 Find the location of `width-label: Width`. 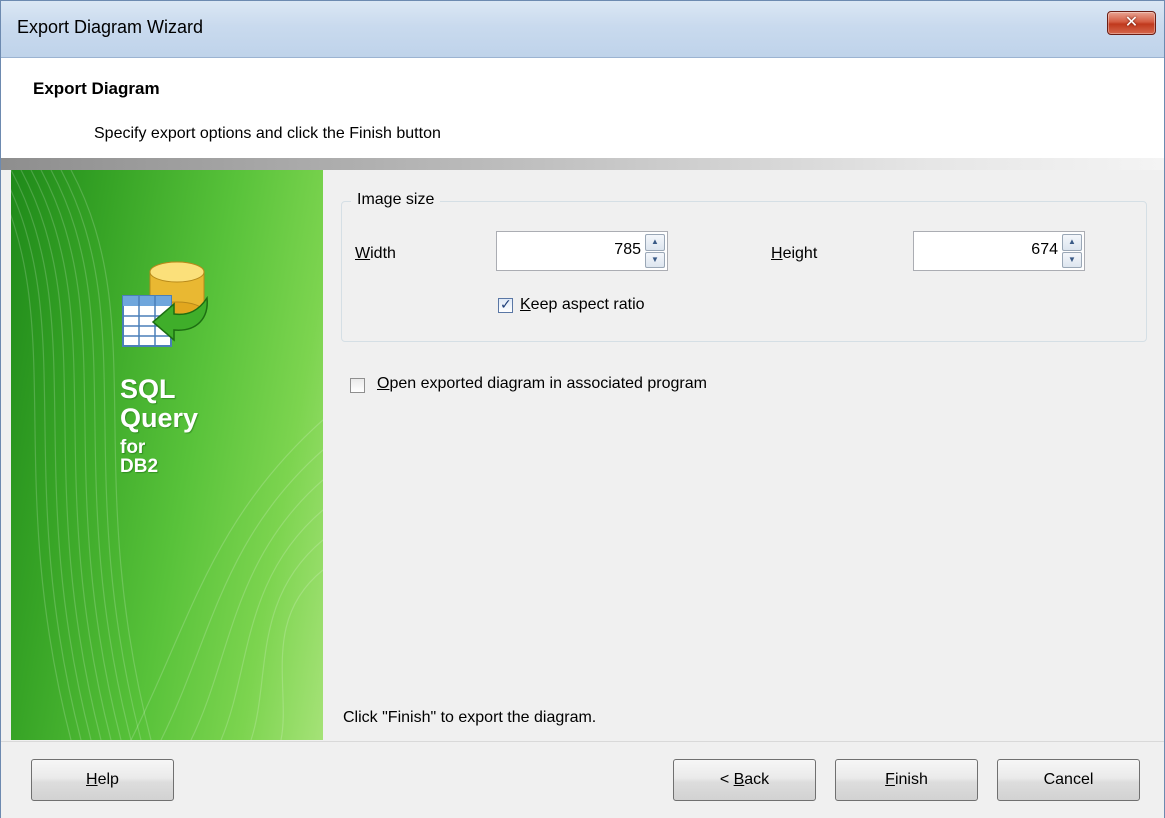

width-label: Width is located at coordinates (375, 254).